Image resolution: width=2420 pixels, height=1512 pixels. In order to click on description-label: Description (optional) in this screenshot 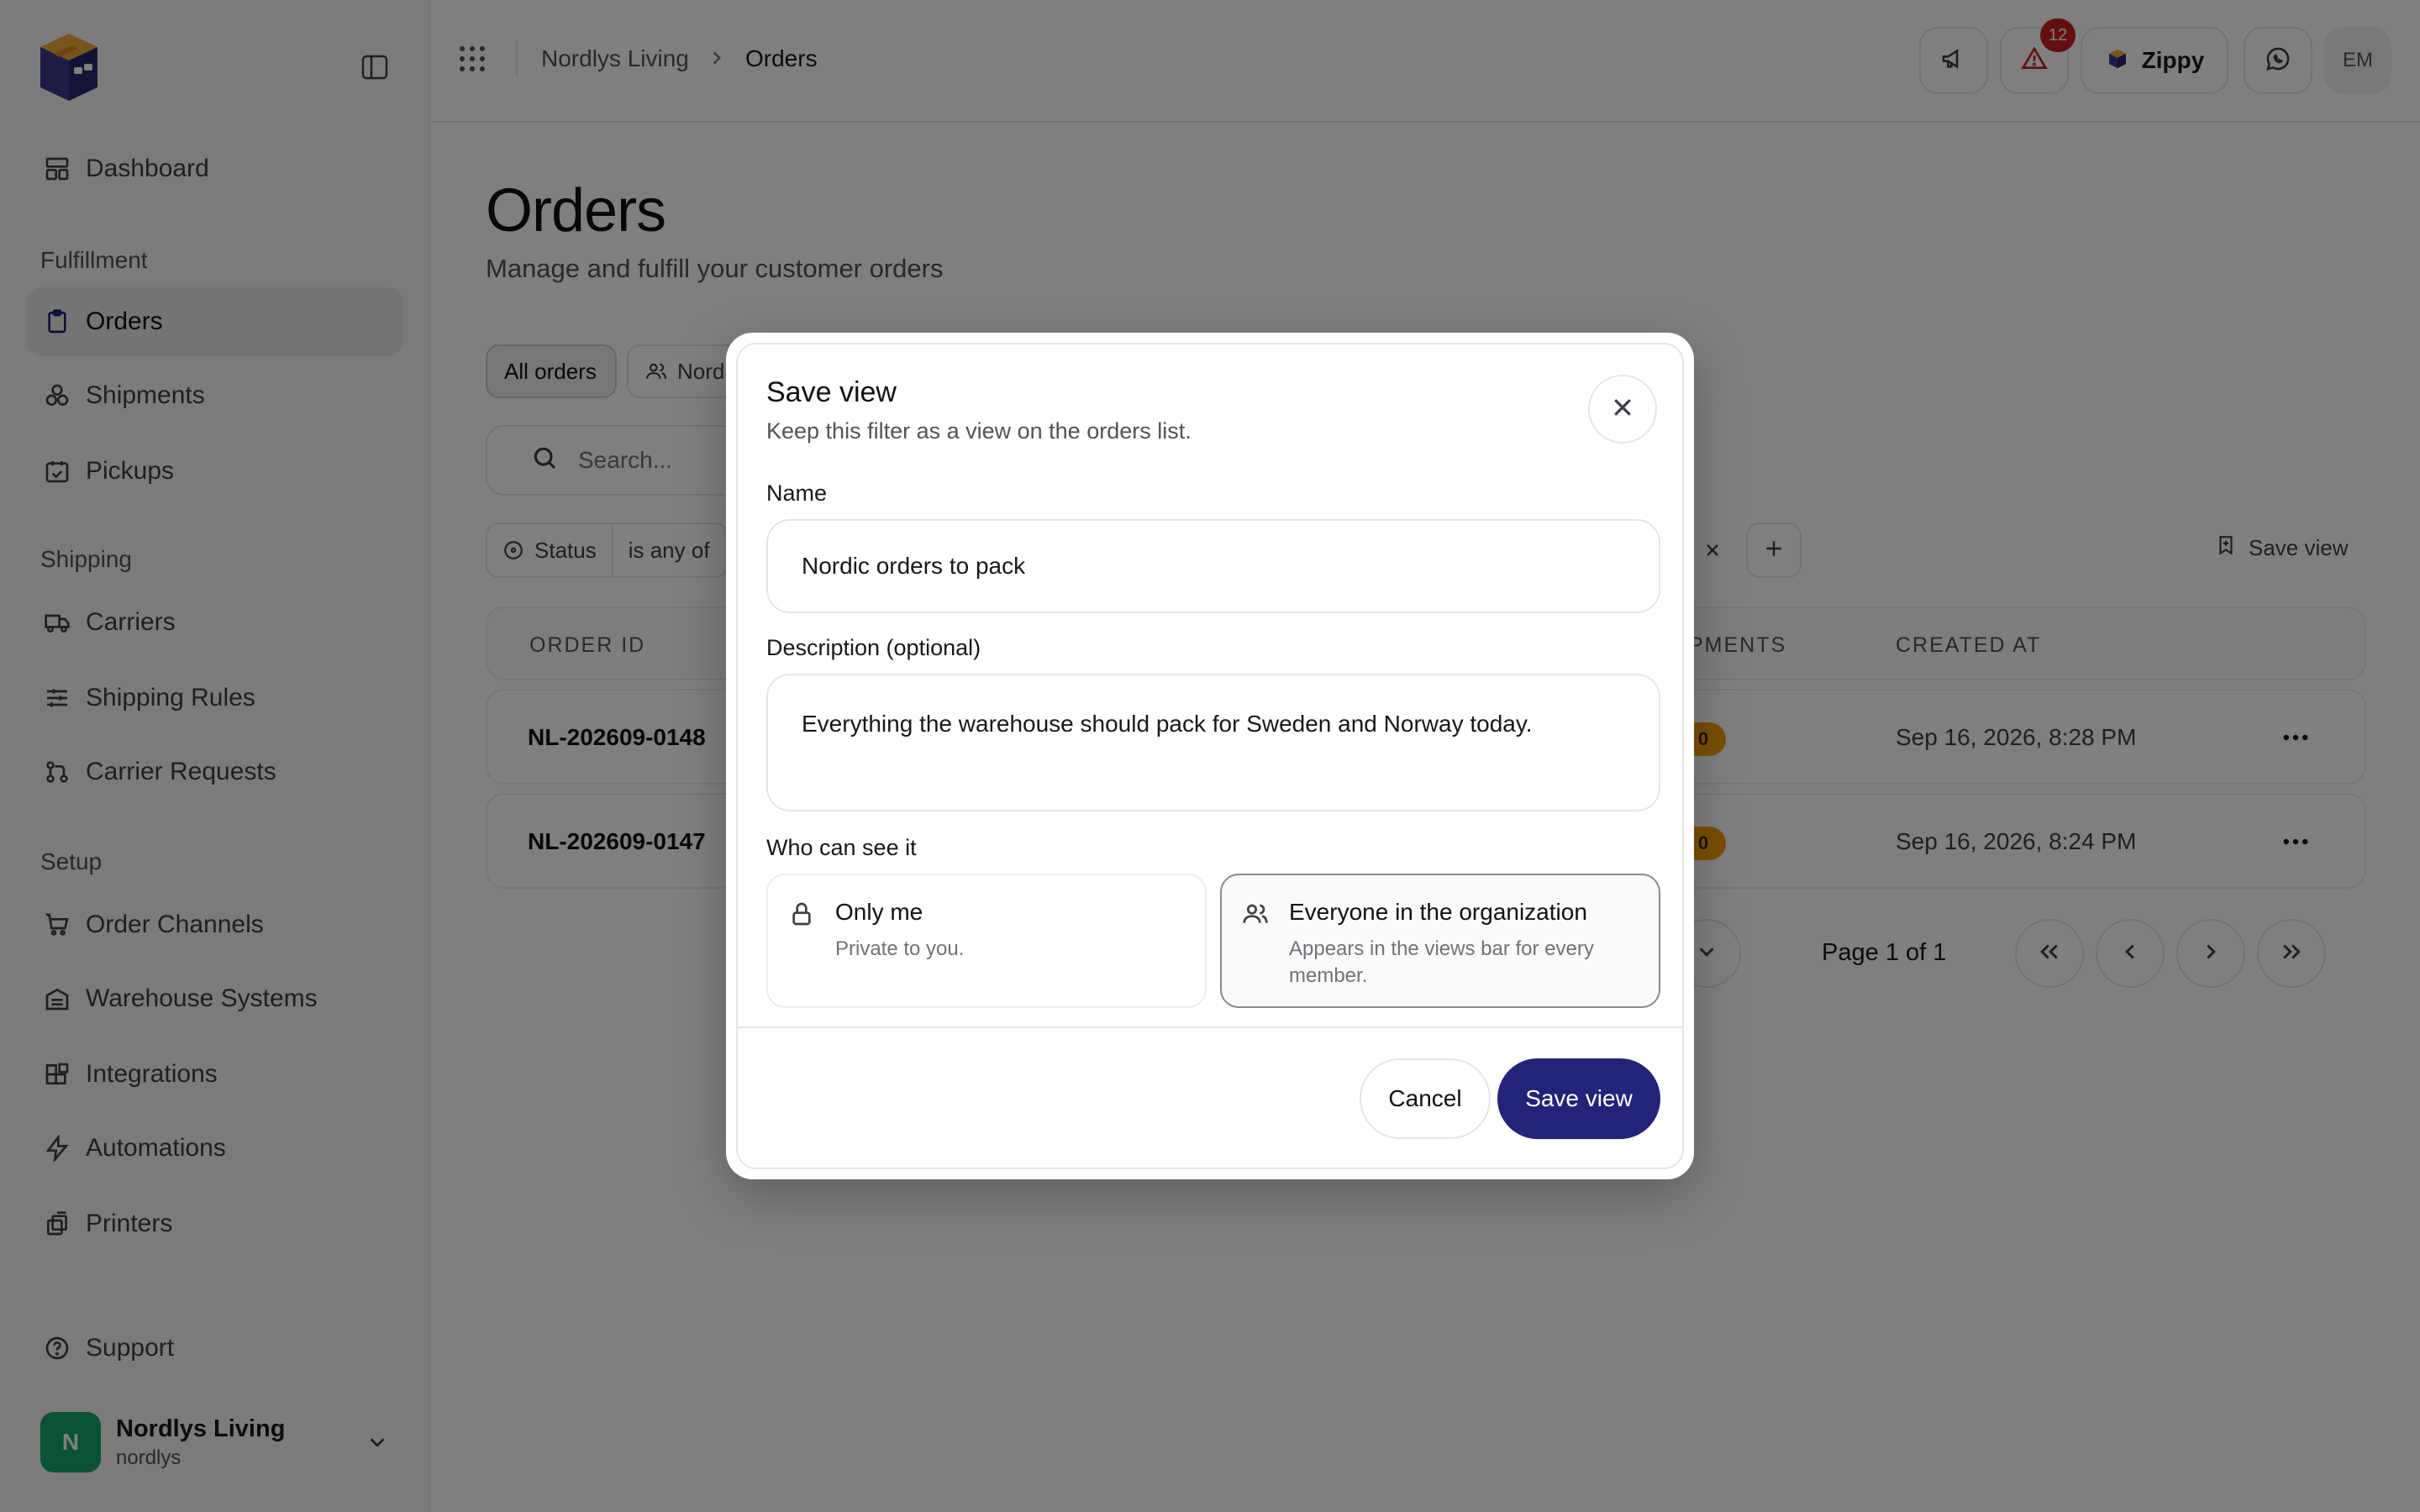, I will do `click(873, 647)`.